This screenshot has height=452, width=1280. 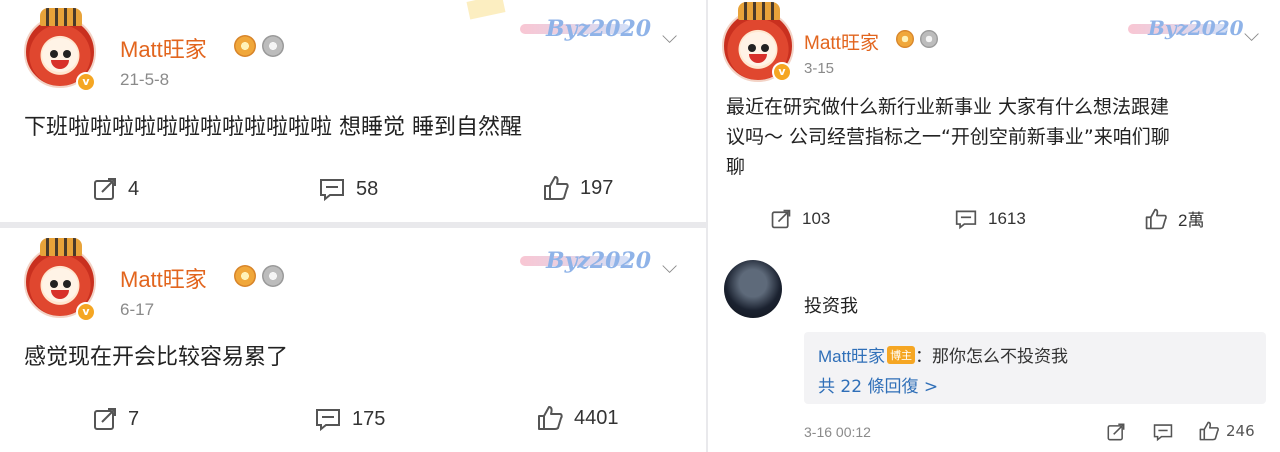 What do you see at coordinates (577, 188) in the screenshot?
I see `like-button: 197` at bounding box center [577, 188].